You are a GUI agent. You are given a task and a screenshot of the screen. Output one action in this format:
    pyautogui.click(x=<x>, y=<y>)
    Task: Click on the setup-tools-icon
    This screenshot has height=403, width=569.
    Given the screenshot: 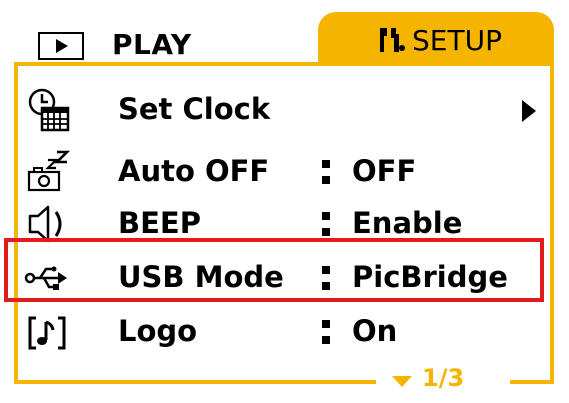 What is the action you would take?
    pyautogui.click(x=392, y=40)
    